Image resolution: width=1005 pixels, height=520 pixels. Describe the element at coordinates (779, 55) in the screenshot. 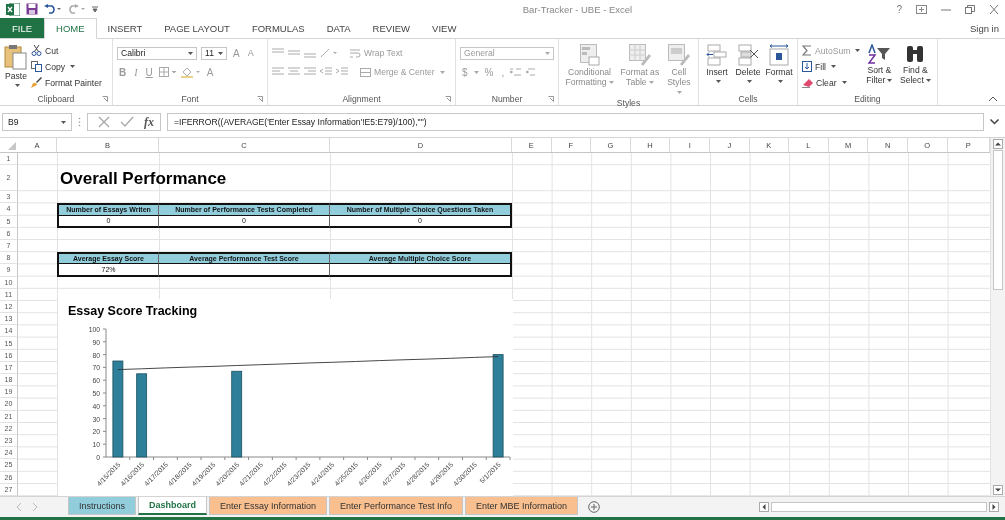

I see `format-cells-icon` at that location.